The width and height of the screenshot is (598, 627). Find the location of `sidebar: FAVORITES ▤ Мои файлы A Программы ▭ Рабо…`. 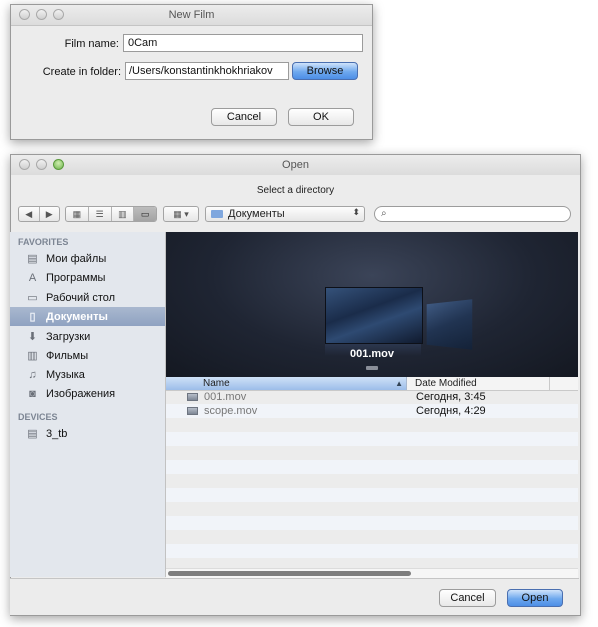

sidebar: FAVORITES ▤ Мои файлы A Программы ▭ Рабо… is located at coordinates (88, 404).